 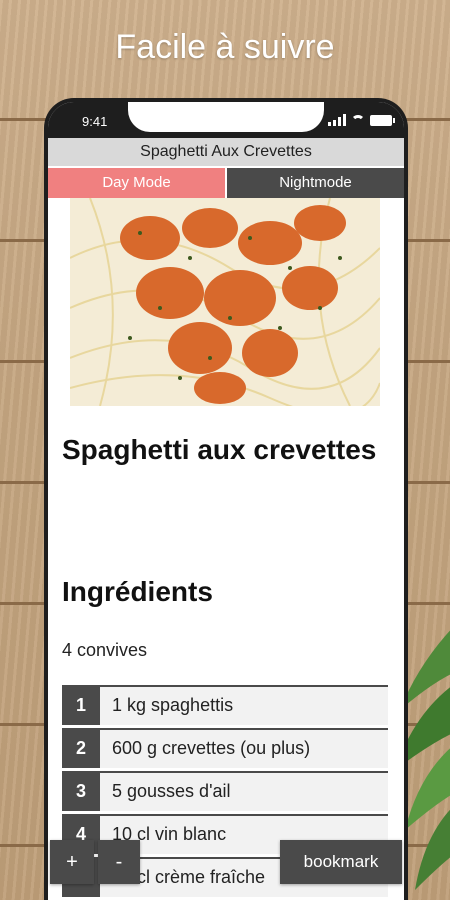 What do you see at coordinates (119, 862) in the screenshot?
I see `decrease-servings-button: -` at bounding box center [119, 862].